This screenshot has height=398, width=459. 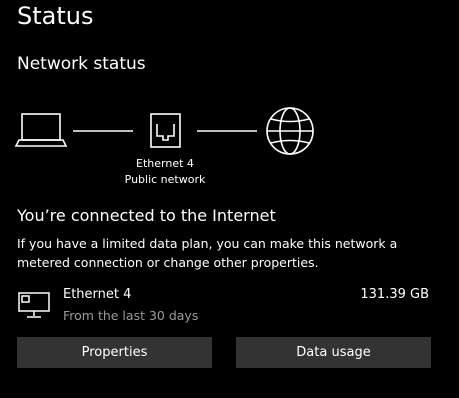 I want to click on usage-period: From the last 30 days, so click(x=131, y=315).